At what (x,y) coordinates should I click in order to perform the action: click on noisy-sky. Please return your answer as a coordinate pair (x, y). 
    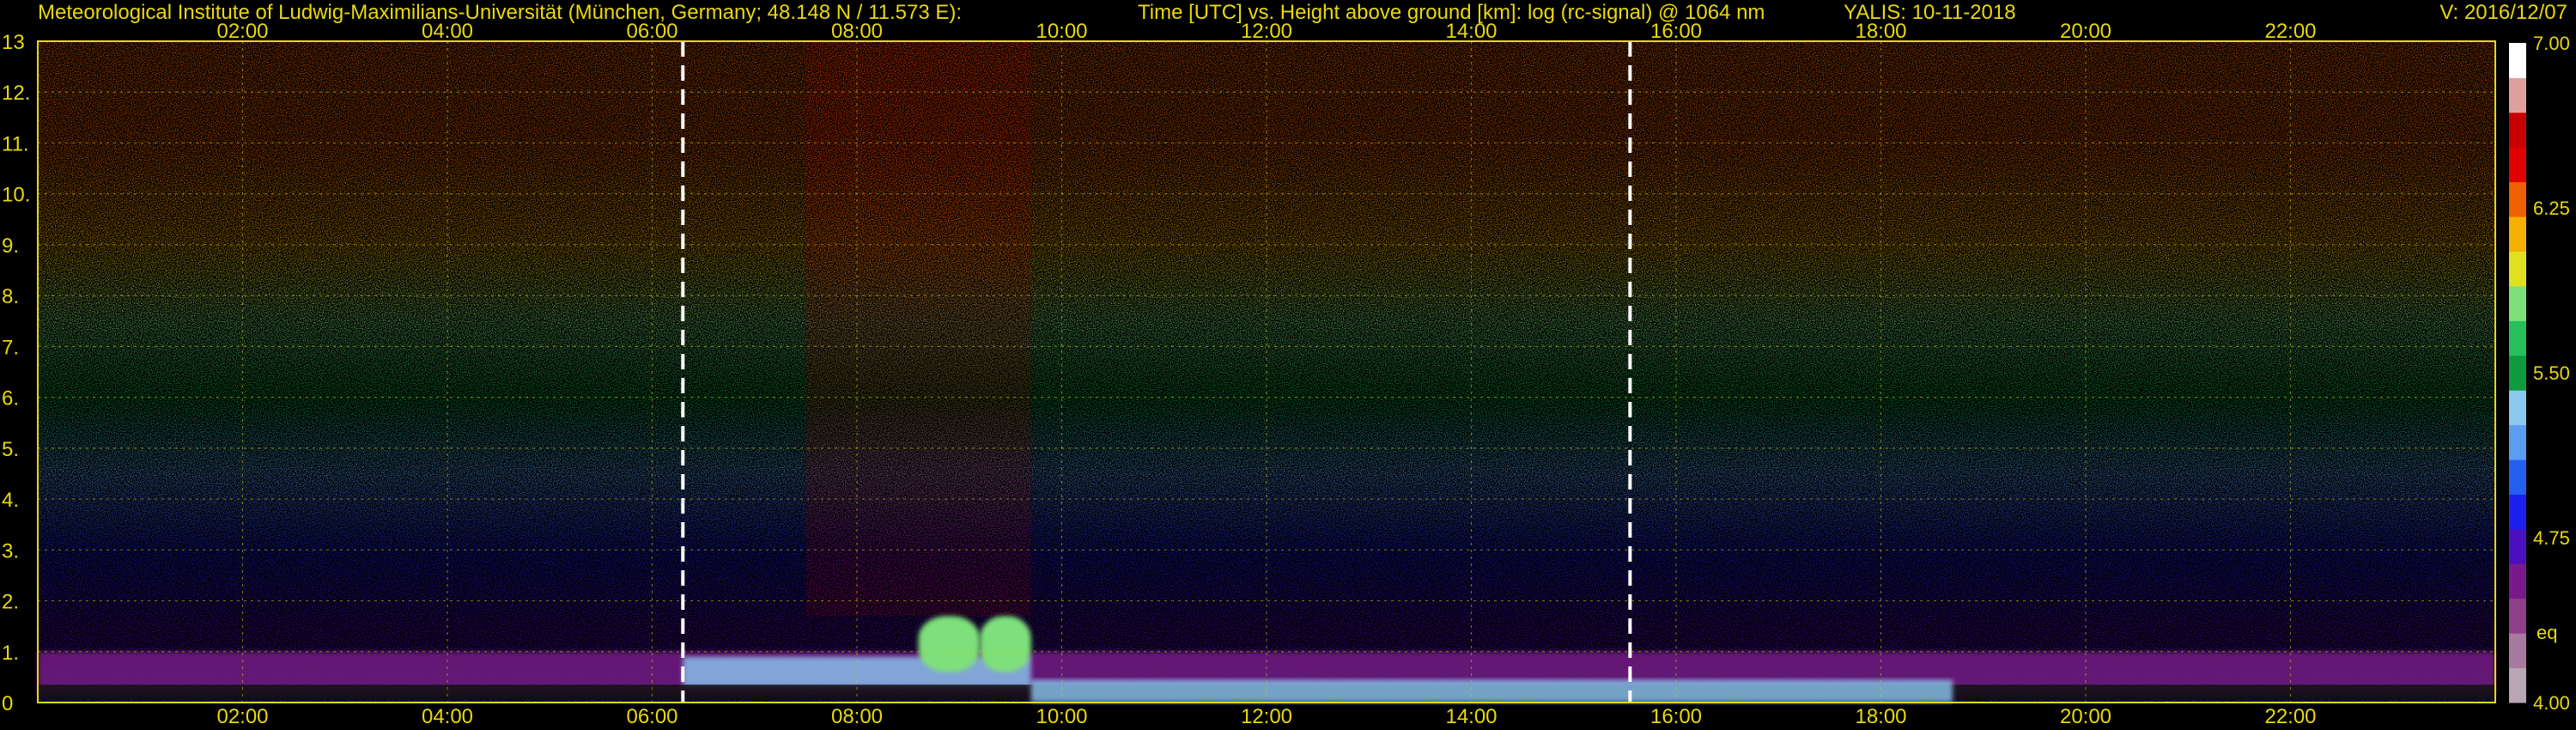
    Looking at the image, I should click on (918, 329).